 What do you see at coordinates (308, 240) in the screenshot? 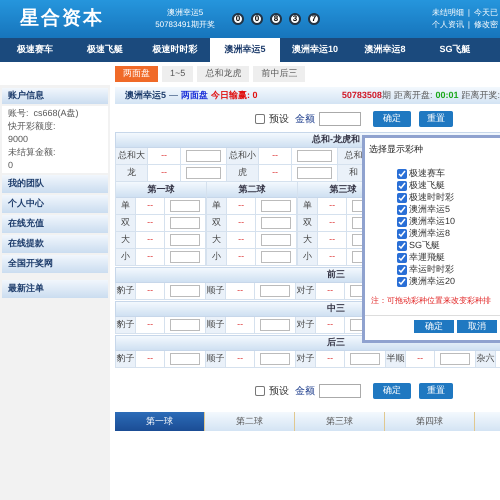
I see `bet-label: 大` at bounding box center [308, 240].